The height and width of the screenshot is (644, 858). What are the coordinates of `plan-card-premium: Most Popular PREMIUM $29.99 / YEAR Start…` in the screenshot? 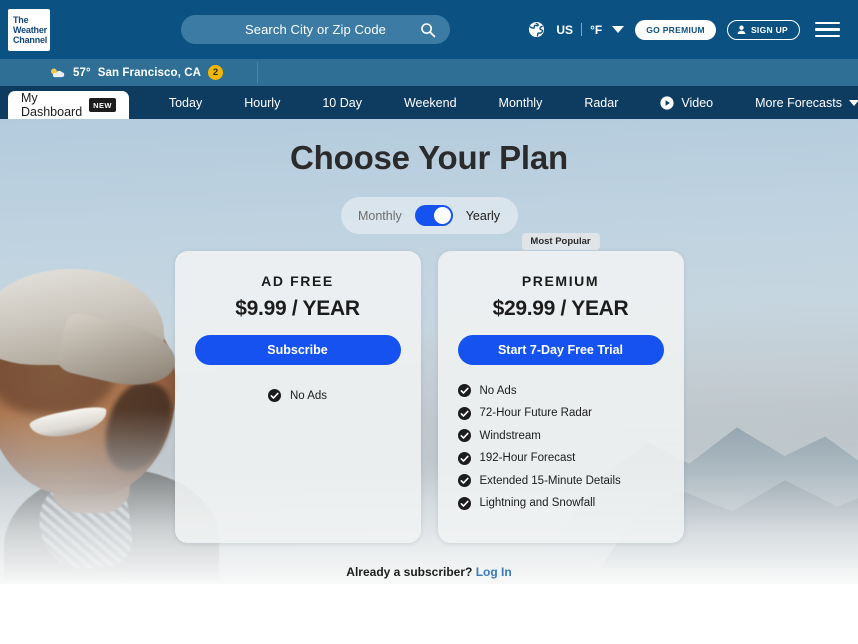 It's located at (560, 388).